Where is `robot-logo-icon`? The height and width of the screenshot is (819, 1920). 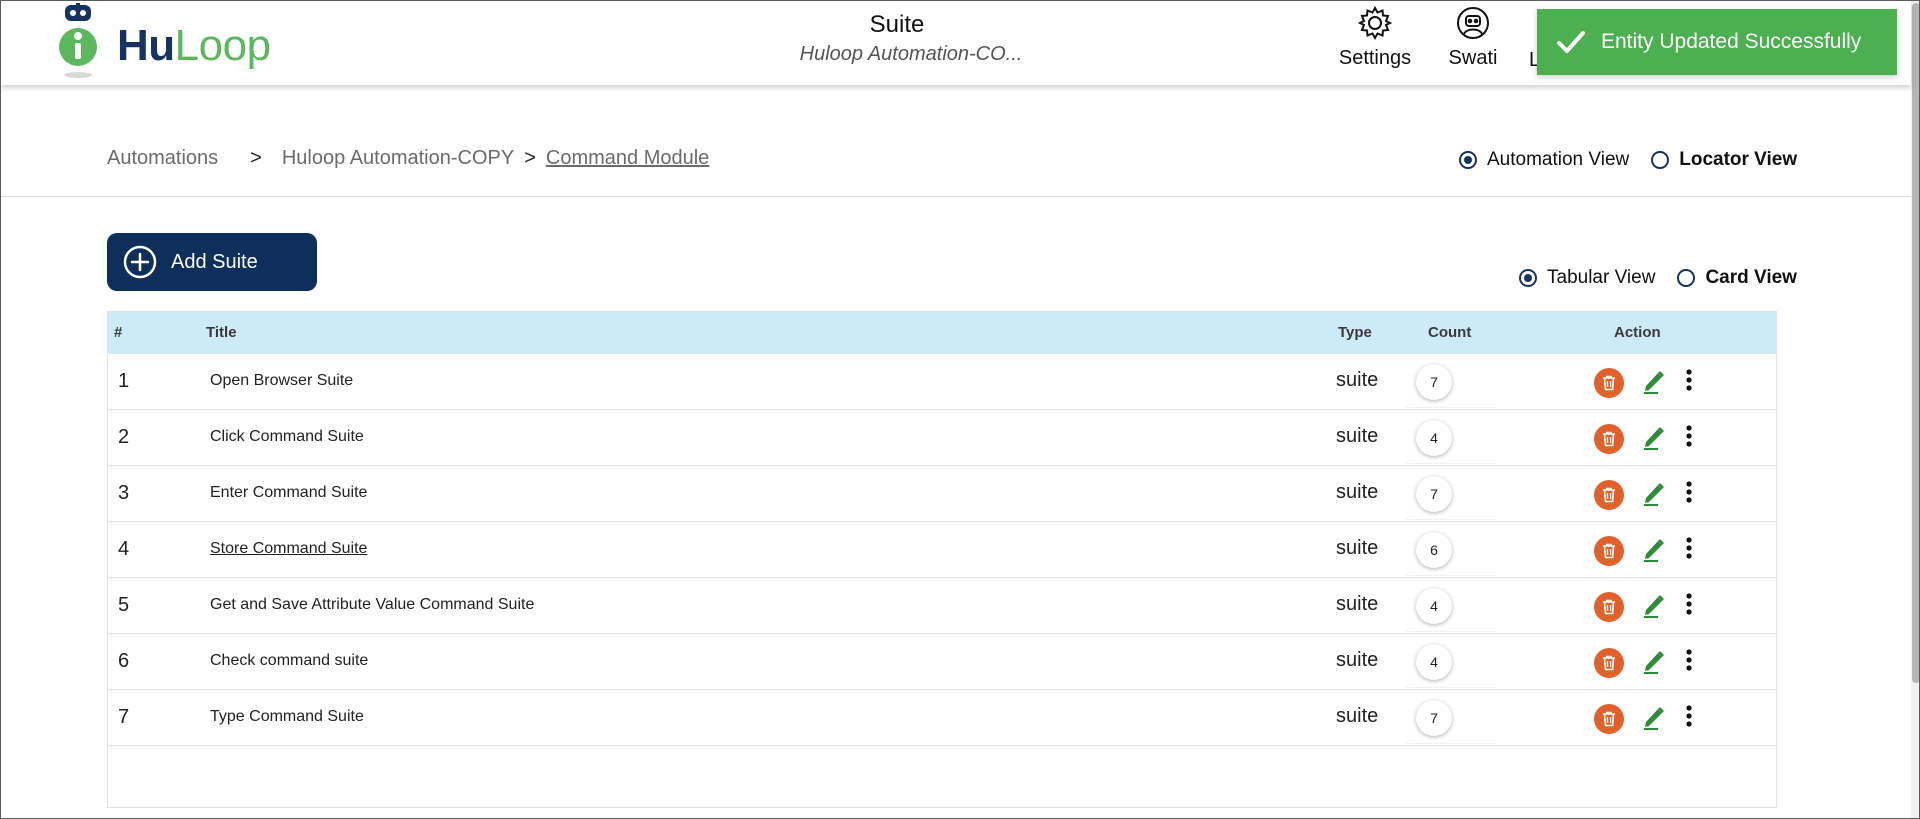
robot-logo-icon is located at coordinates (78, 40).